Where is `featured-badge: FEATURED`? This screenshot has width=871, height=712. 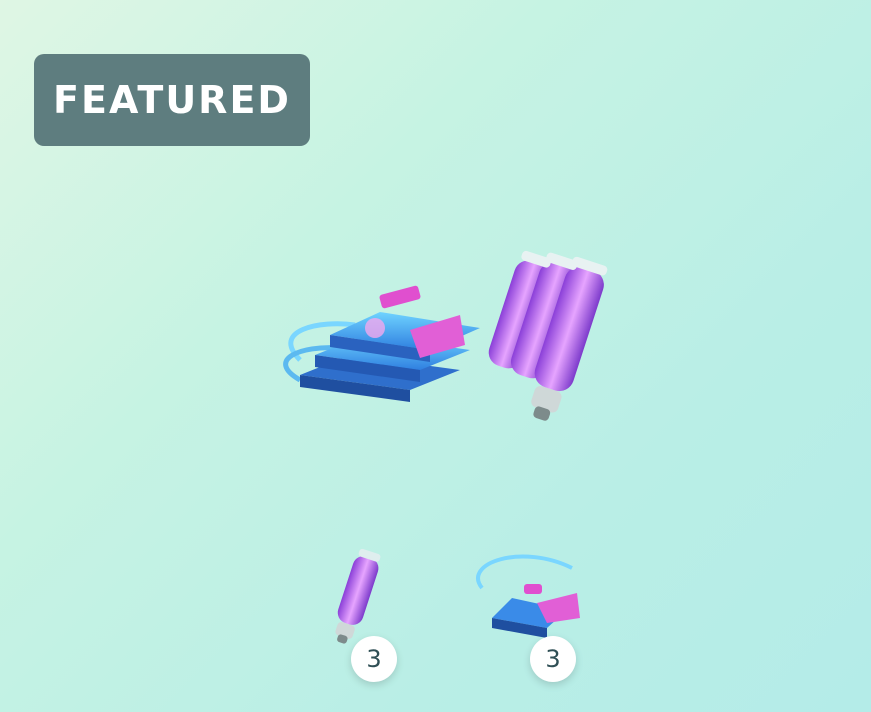
featured-badge: FEATURED is located at coordinates (172, 100).